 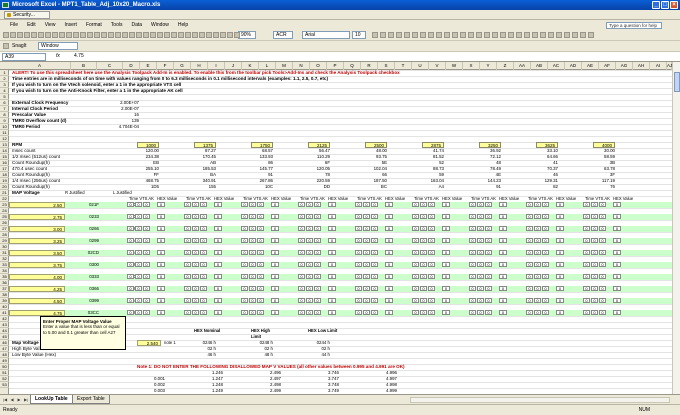 I want to click on map-voltage-cell: 4.25, so click(x=37, y=289).